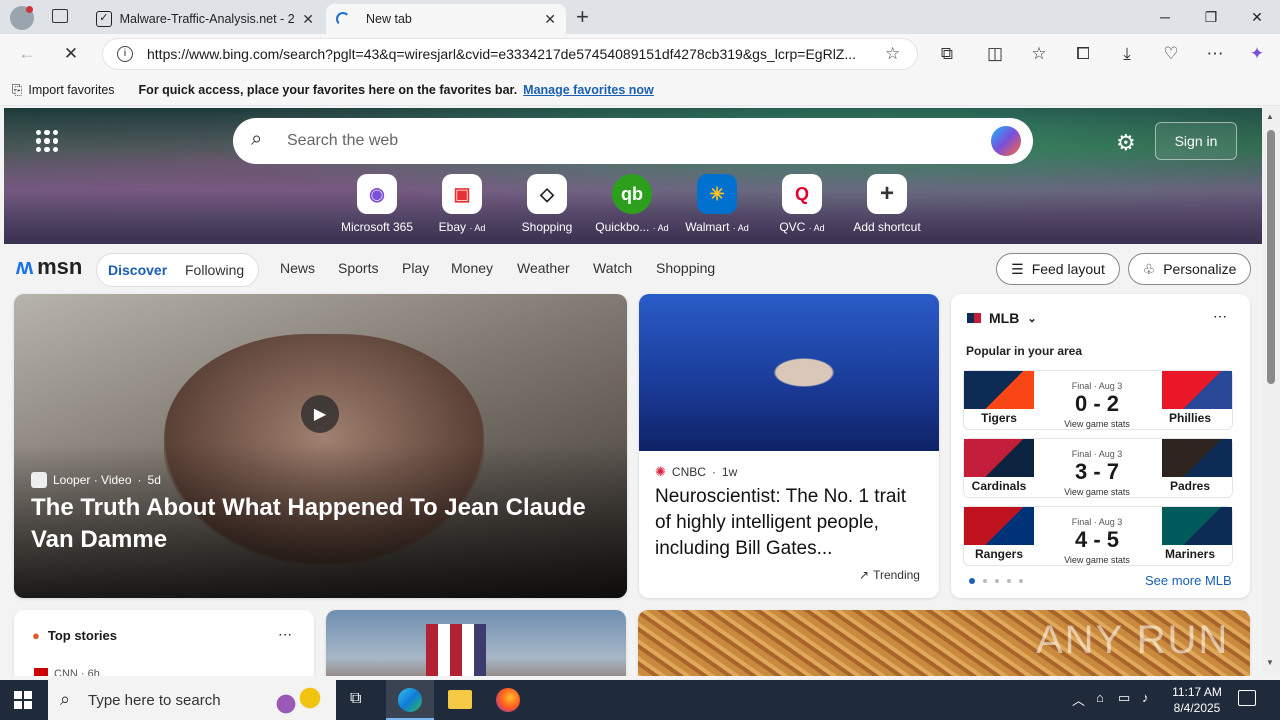 Image resolution: width=1280 pixels, height=720 pixels. What do you see at coordinates (177, 270) in the screenshot?
I see `feed-toggle: Discover Following` at bounding box center [177, 270].